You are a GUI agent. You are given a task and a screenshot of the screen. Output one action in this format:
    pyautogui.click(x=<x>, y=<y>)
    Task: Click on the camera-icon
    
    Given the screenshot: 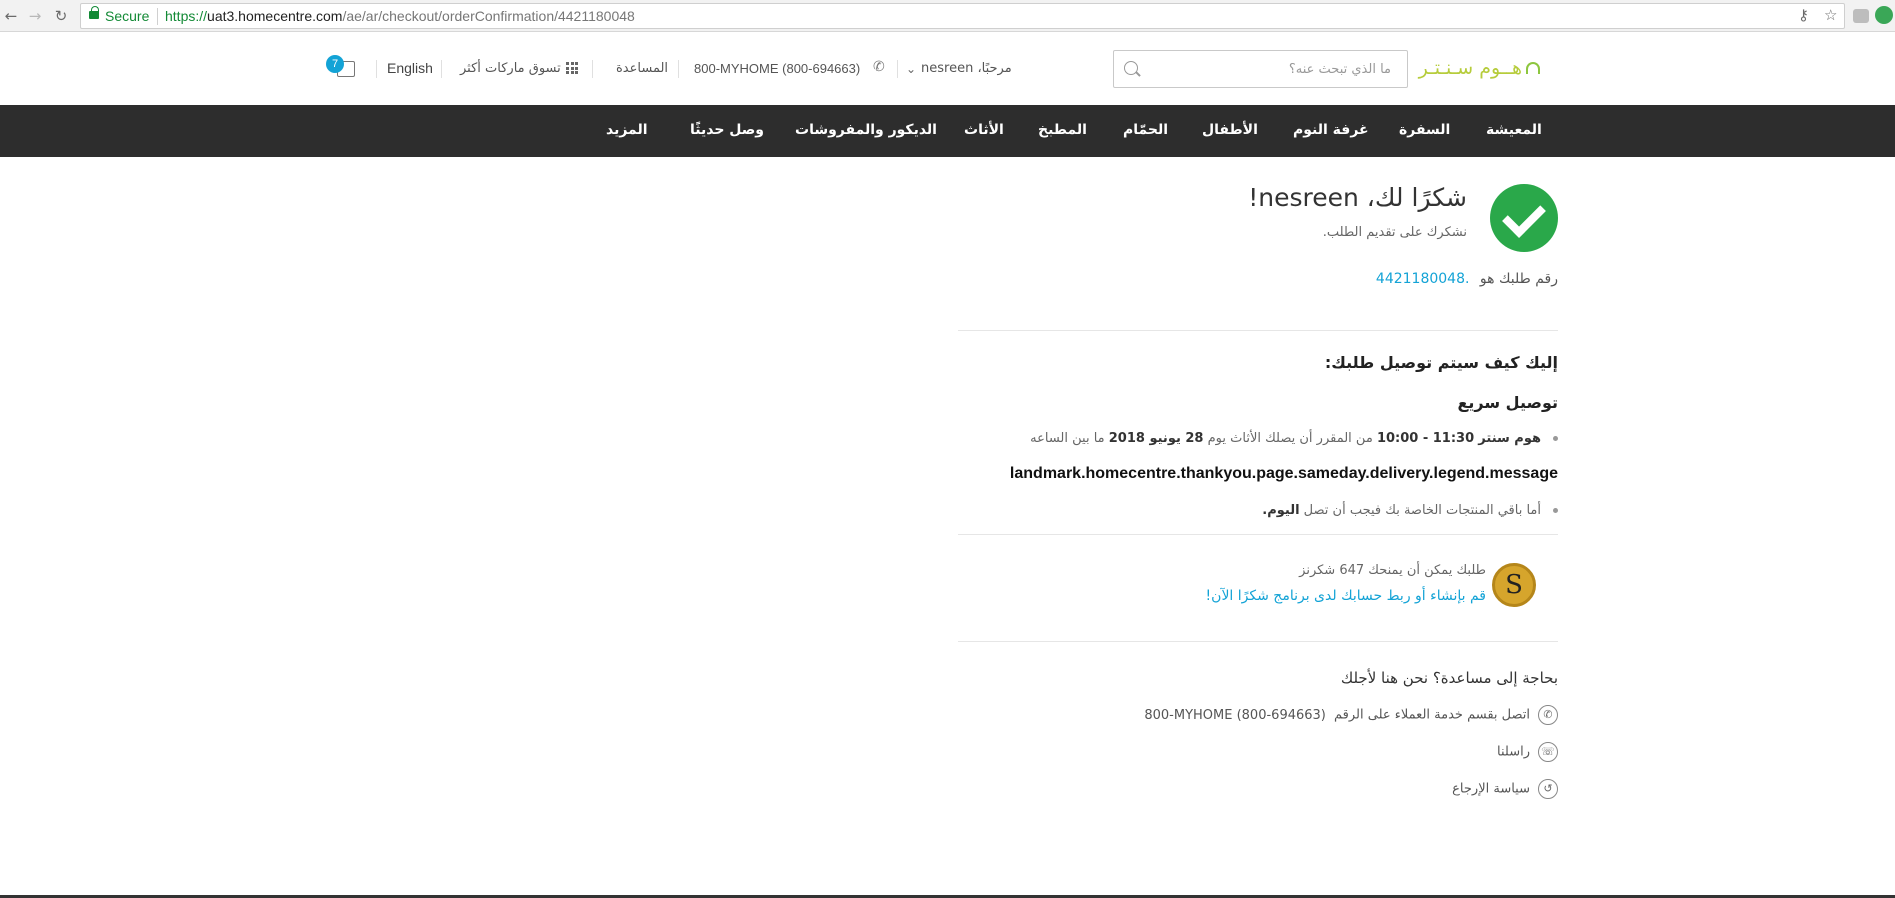 What is the action you would take?
    pyautogui.click(x=1861, y=16)
    